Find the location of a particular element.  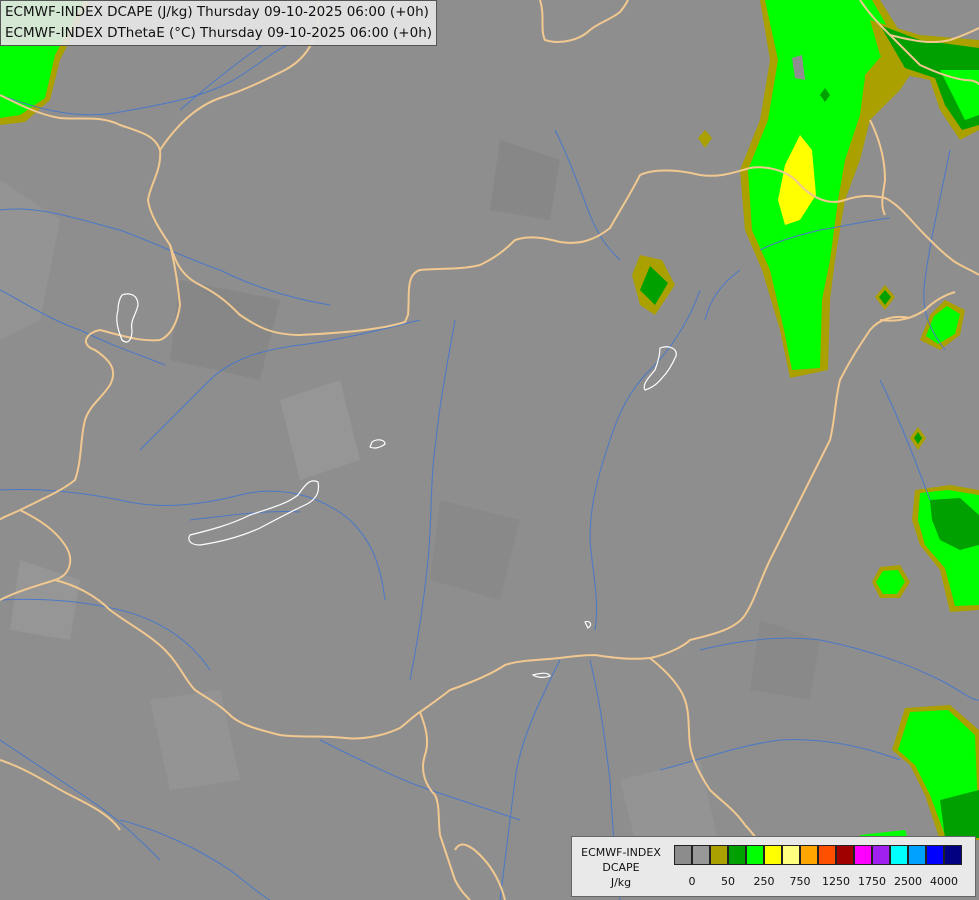

legend-title-line-3: J/kg is located at coordinates (621, 882).